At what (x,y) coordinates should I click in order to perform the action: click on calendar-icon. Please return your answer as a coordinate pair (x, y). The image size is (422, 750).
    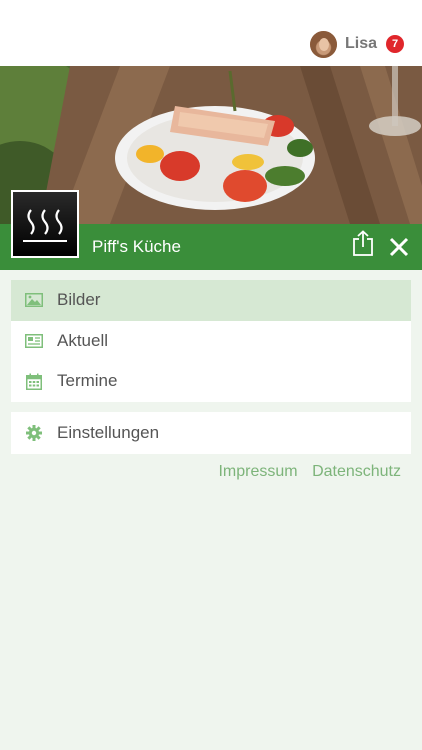
    Looking at the image, I should click on (34, 381).